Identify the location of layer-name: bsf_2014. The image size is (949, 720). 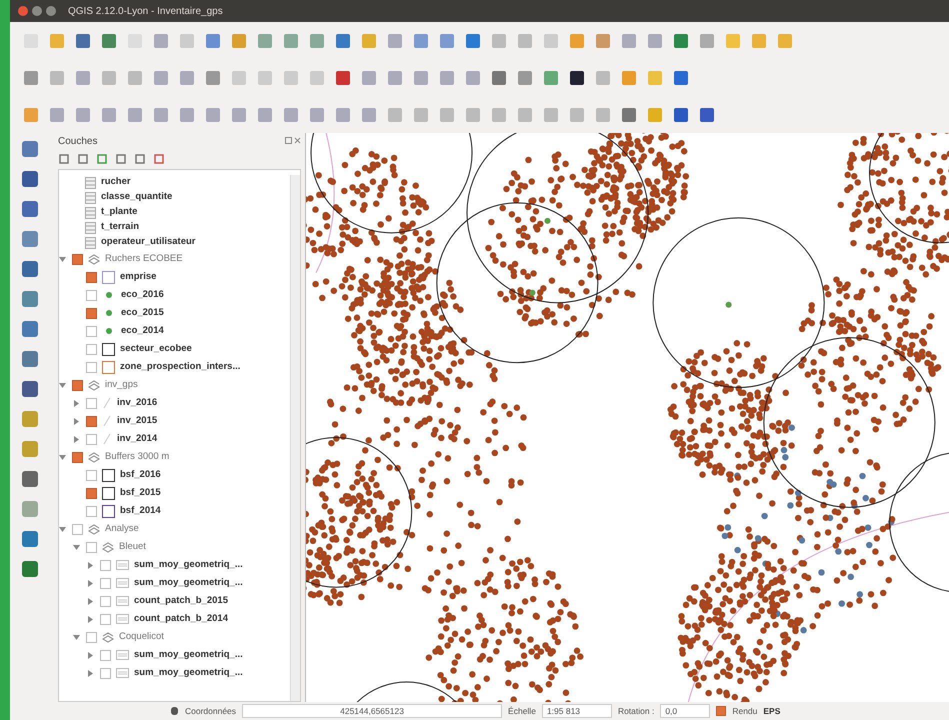
(140, 511).